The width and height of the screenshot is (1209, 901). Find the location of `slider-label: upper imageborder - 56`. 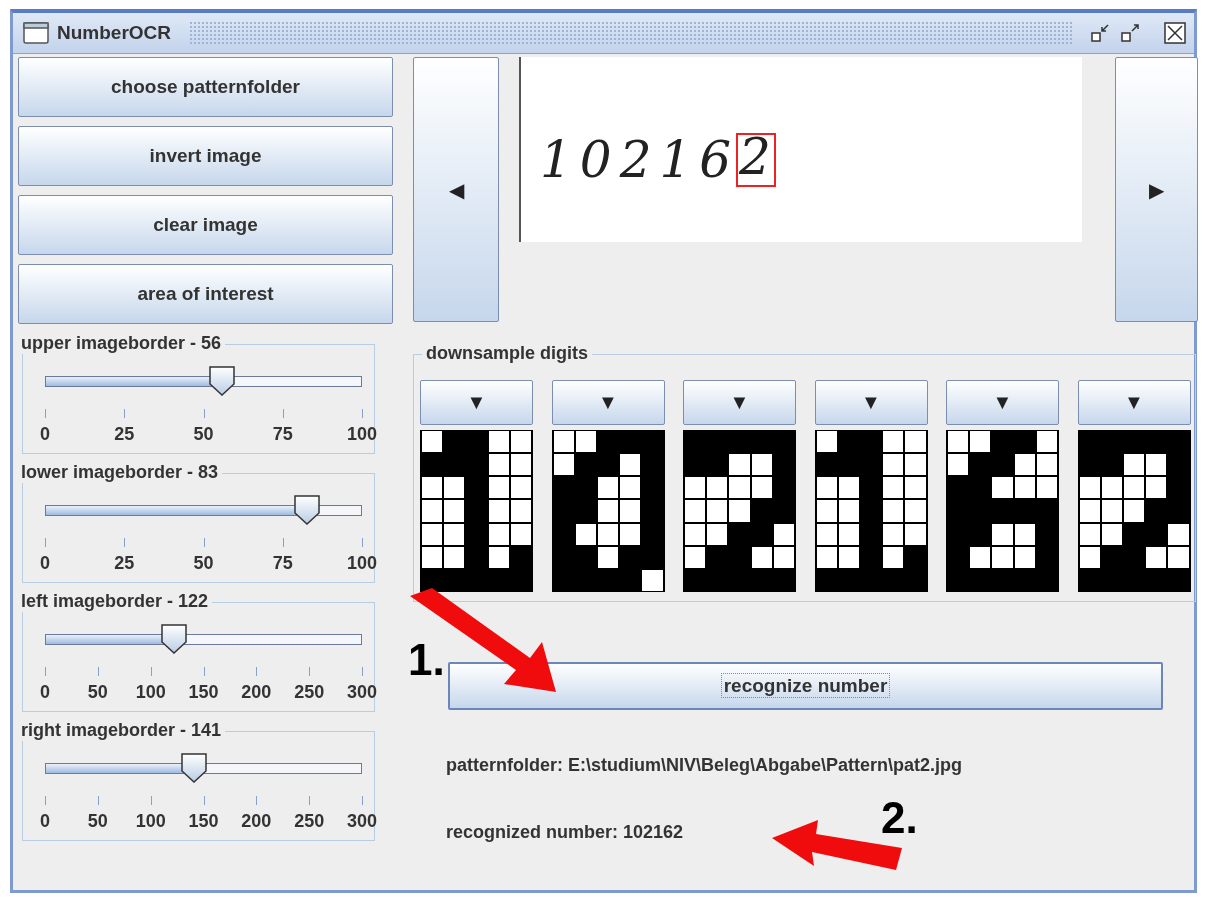

slider-label: upper imageborder - 56 is located at coordinates (123, 343).